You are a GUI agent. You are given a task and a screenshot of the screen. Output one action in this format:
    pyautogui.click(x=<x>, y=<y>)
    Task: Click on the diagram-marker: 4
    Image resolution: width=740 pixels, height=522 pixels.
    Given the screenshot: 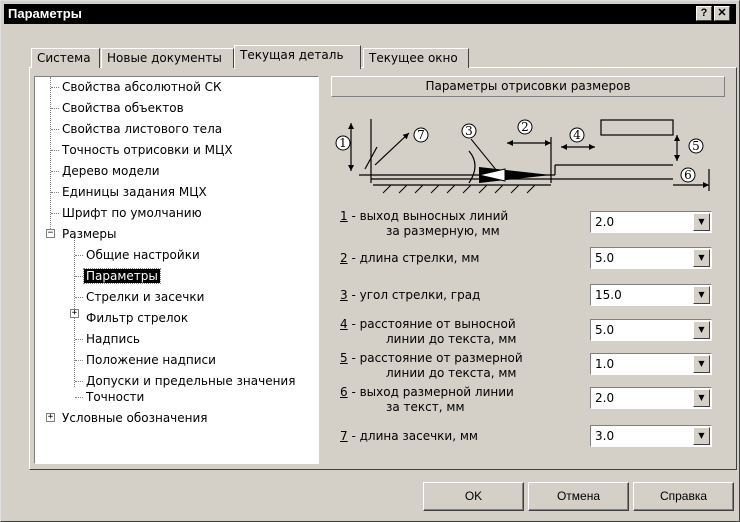 What is the action you would take?
    pyautogui.click(x=577, y=135)
    